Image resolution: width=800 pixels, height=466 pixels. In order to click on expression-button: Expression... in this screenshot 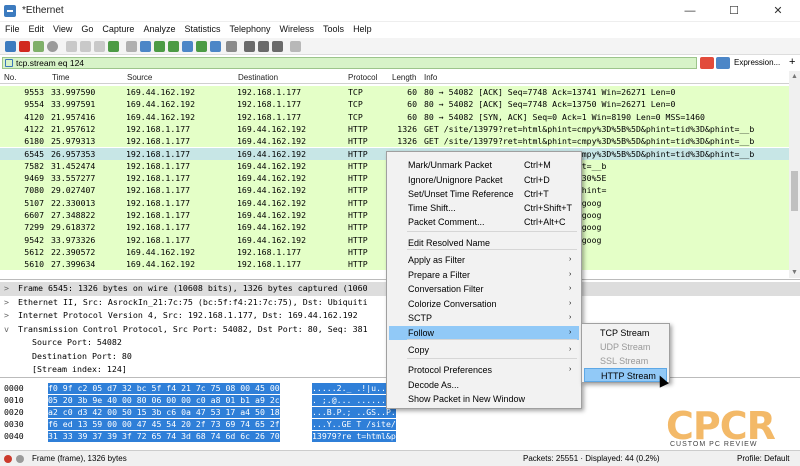, I will do `click(757, 62)`.